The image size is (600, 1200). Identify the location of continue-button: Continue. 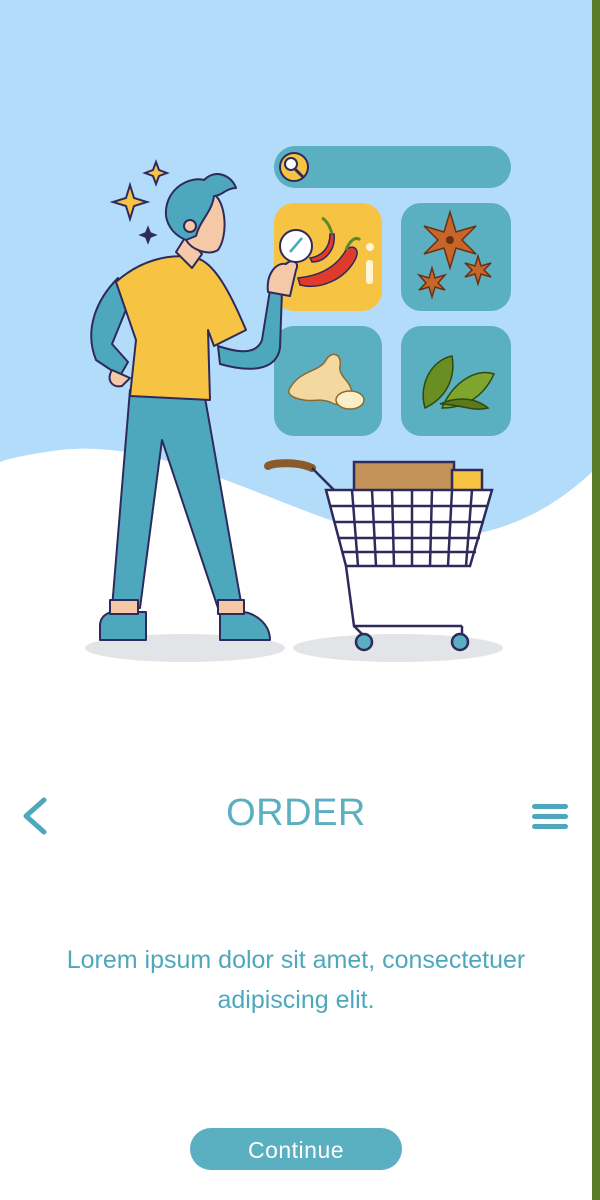
(296, 1149).